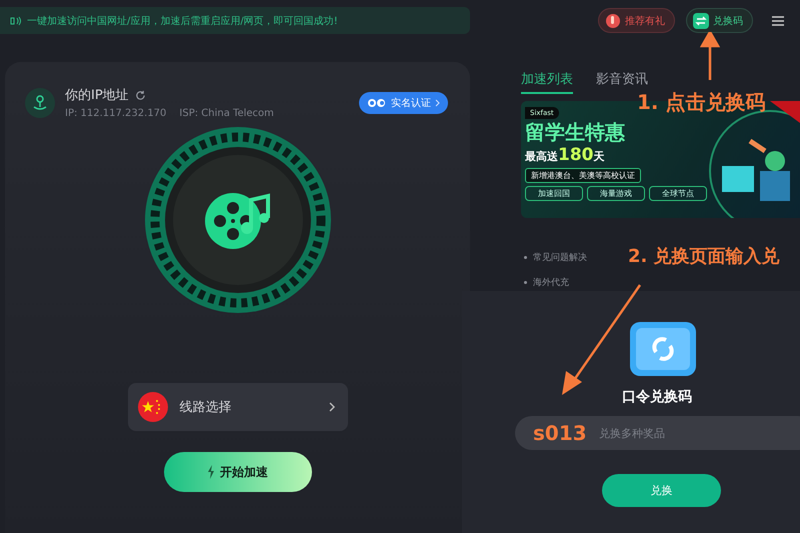  Describe the element at coordinates (182, 21) in the screenshot. I see `notice-text: 一键加速访问中国网址/应用，加速后需重启应用/网页，即可回国成功!` at that location.